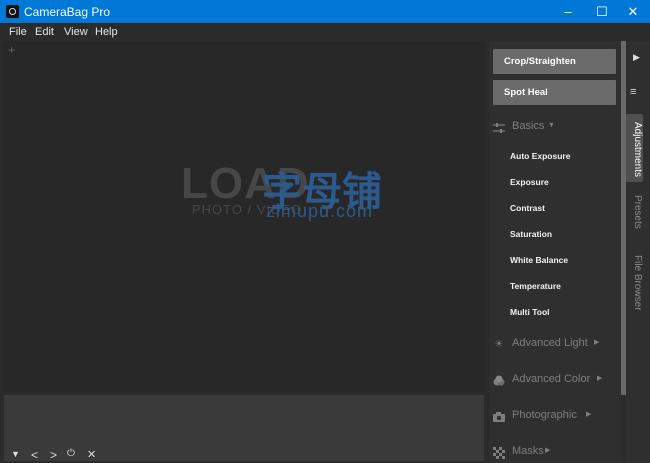 This screenshot has height=463, width=650. What do you see at coordinates (18, 32) in the screenshot?
I see `menu-file: File` at bounding box center [18, 32].